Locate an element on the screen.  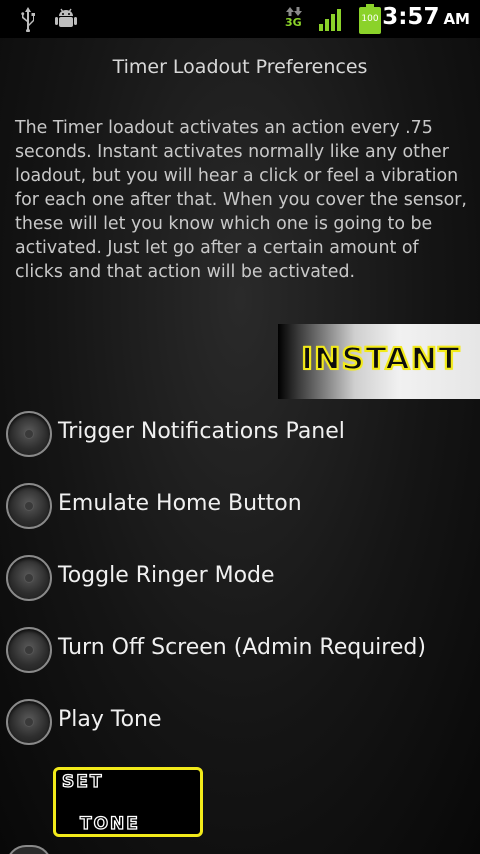
battery-icon: 100 is located at coordinates (370, 19).